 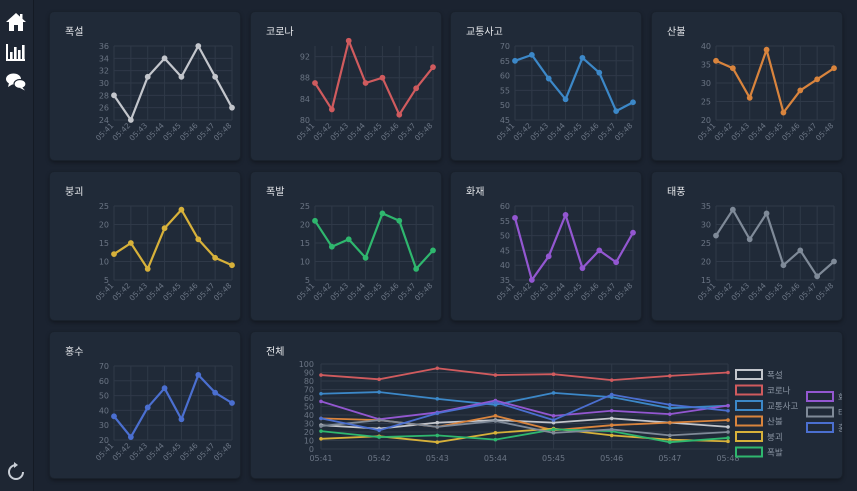 I want to click on legend-item-typhoon: 태풍, so click(x=824, y=412).